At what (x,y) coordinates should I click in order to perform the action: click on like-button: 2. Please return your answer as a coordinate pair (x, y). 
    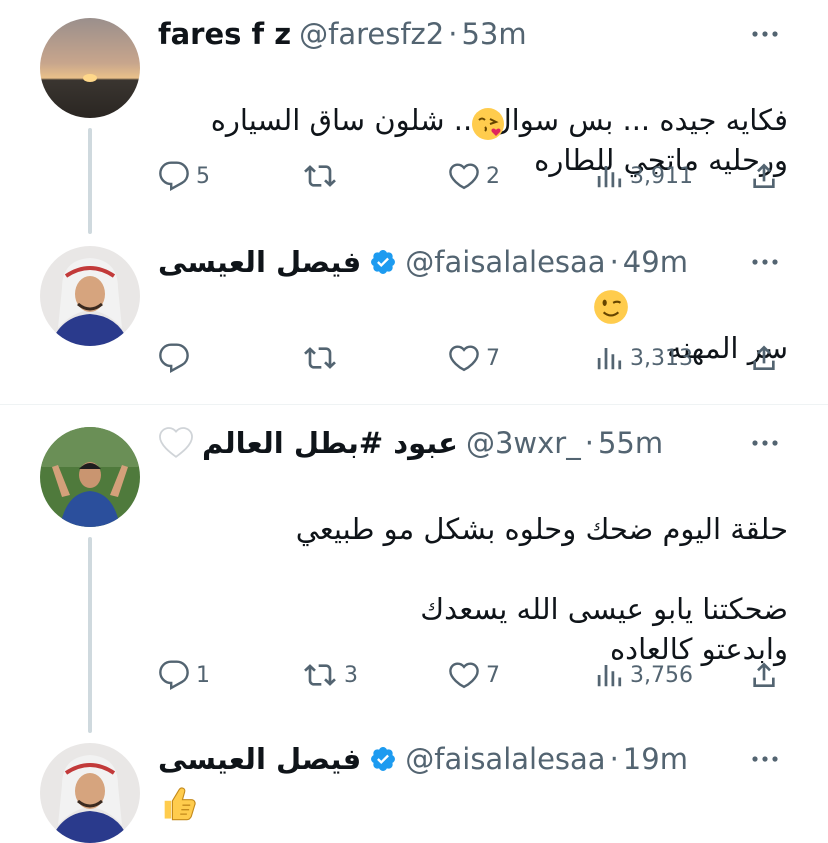
    Looking at the image, I should click on (474, 176).